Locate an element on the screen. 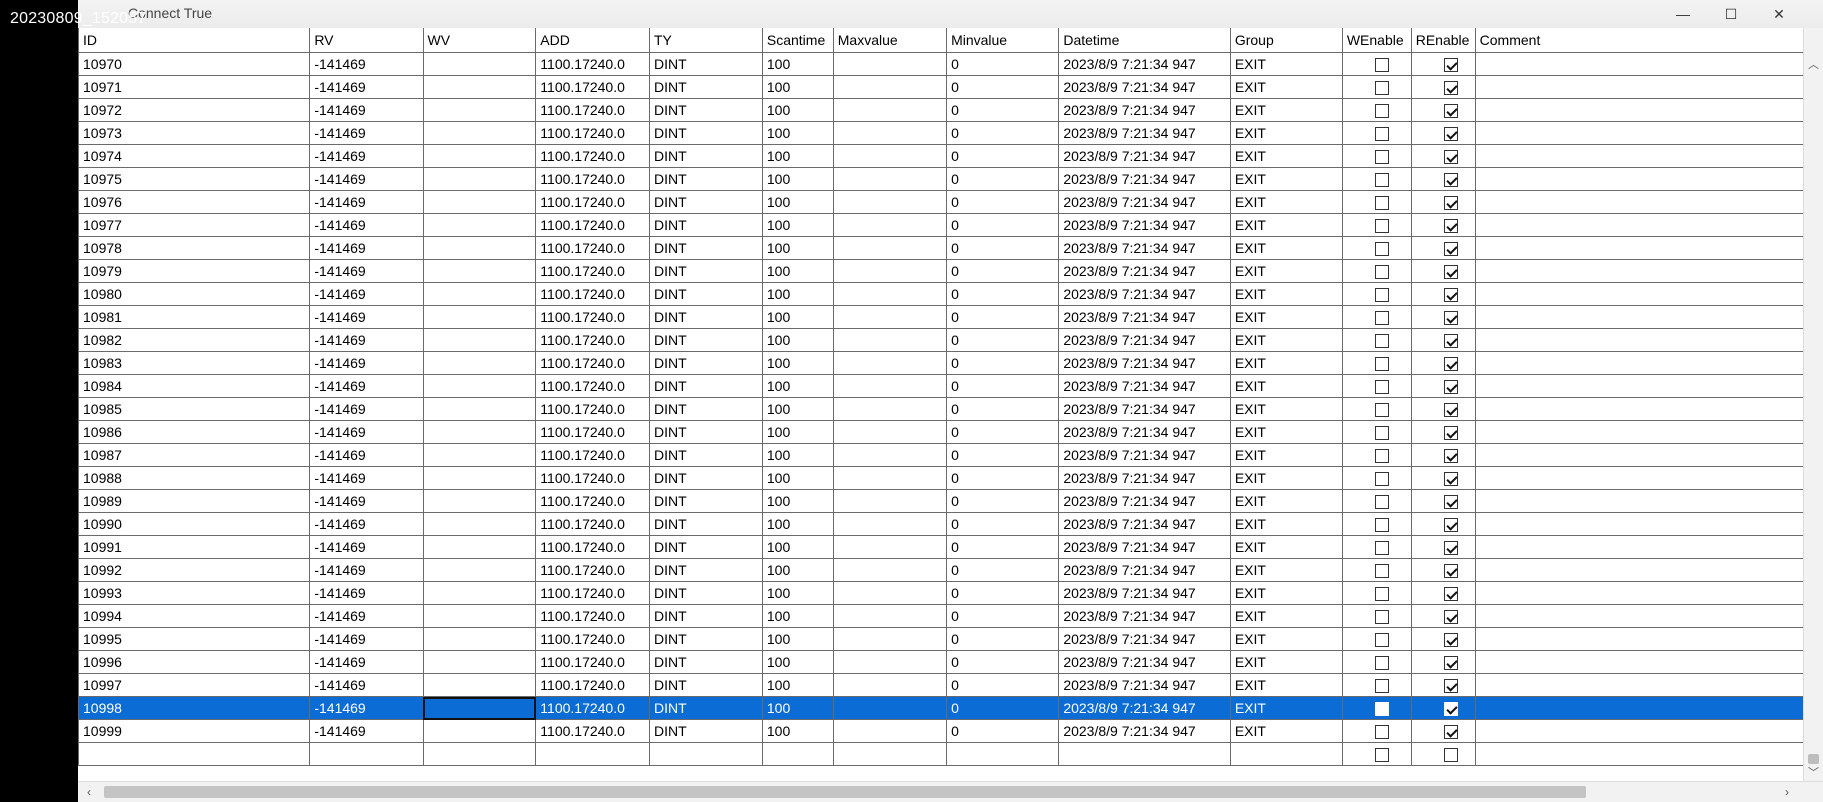 This screenshot has height=802, width=1823. ty-cell is located at coordinates (705, 754).